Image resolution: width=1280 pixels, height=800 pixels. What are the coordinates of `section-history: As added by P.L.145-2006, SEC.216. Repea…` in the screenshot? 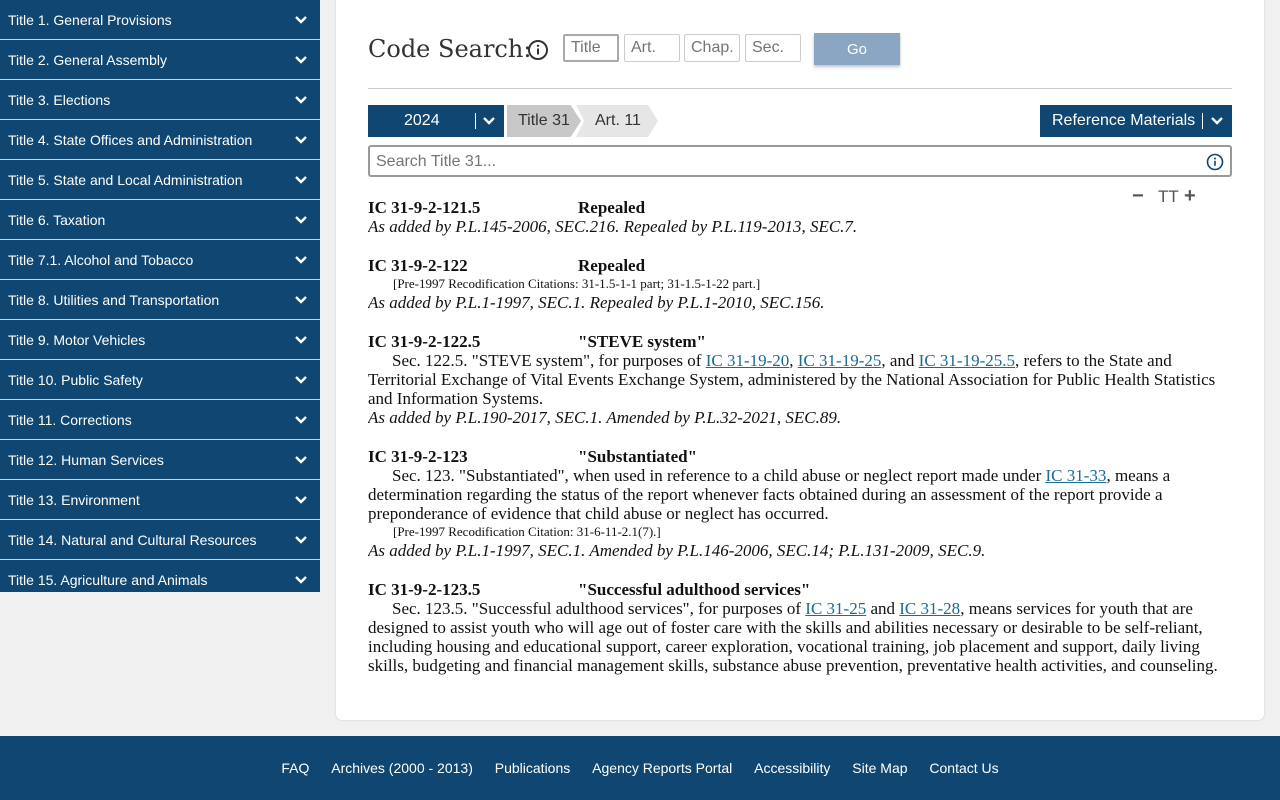 It's located at (613, 226).